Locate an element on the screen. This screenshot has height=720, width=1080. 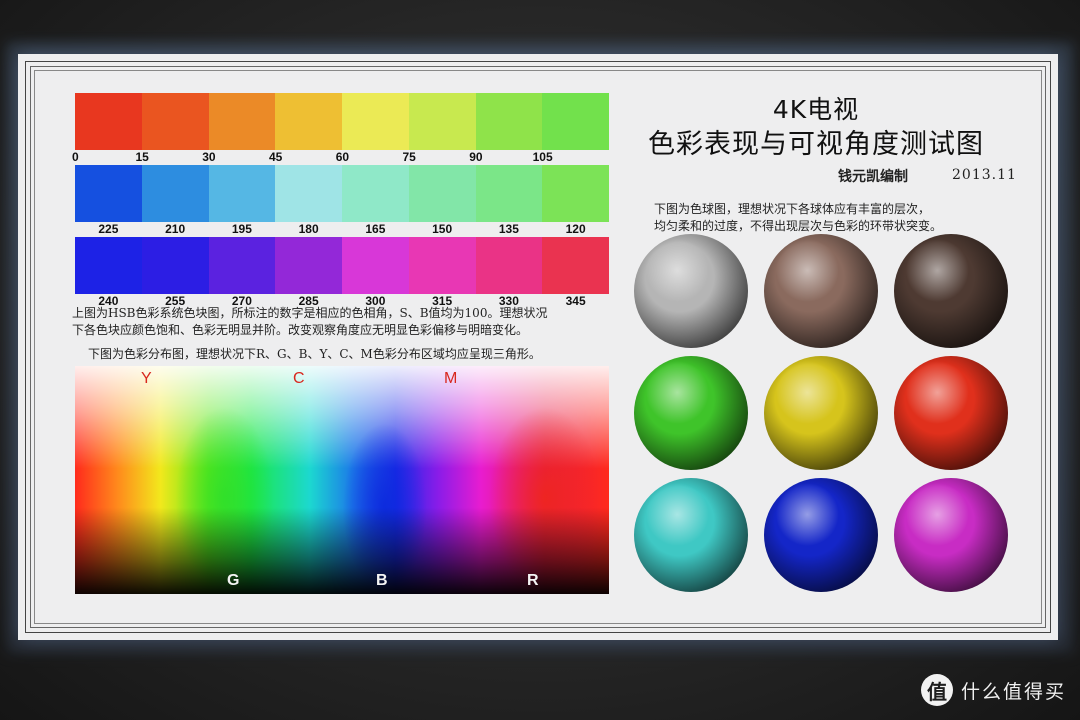
hue-label: 180 is located at coordinates (308, 229).